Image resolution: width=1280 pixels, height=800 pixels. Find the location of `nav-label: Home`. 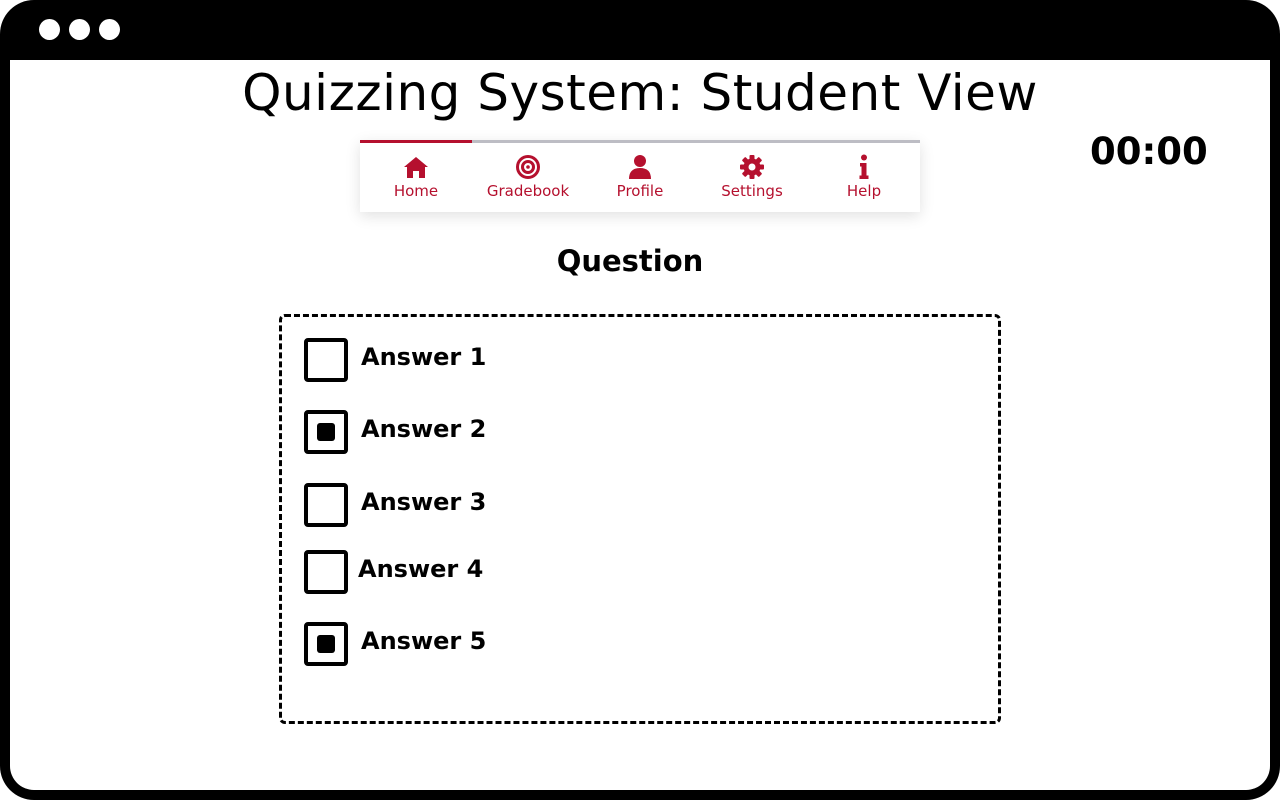

nav-label: Home is located at coordinates (416, 191).